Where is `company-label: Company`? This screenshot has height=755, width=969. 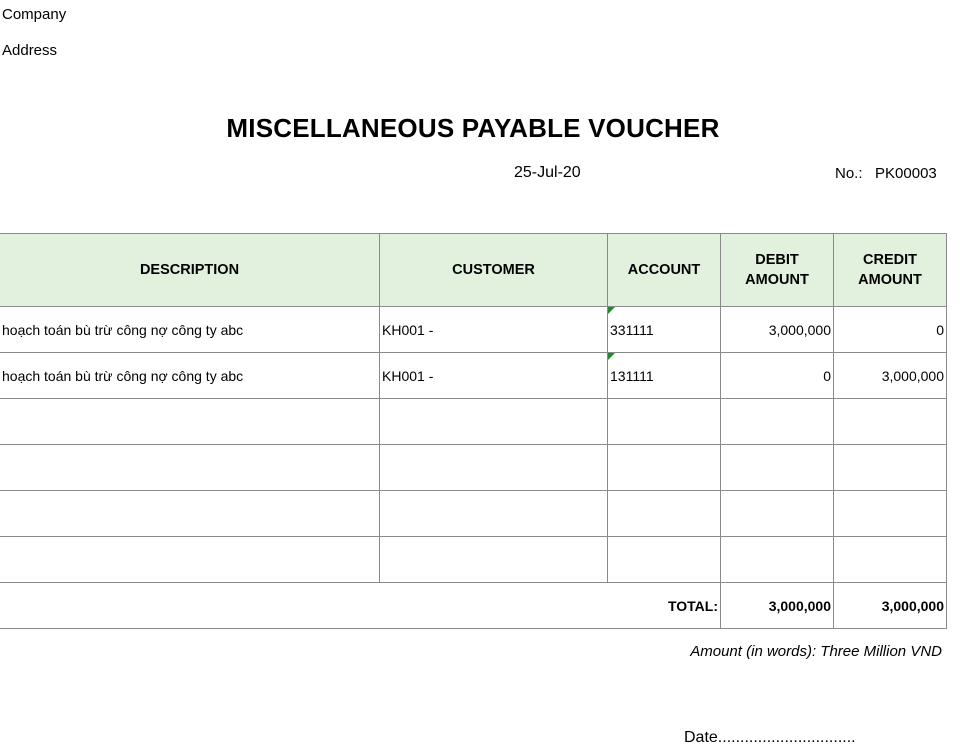 company-label: Company is located at coordinates (34, 14).